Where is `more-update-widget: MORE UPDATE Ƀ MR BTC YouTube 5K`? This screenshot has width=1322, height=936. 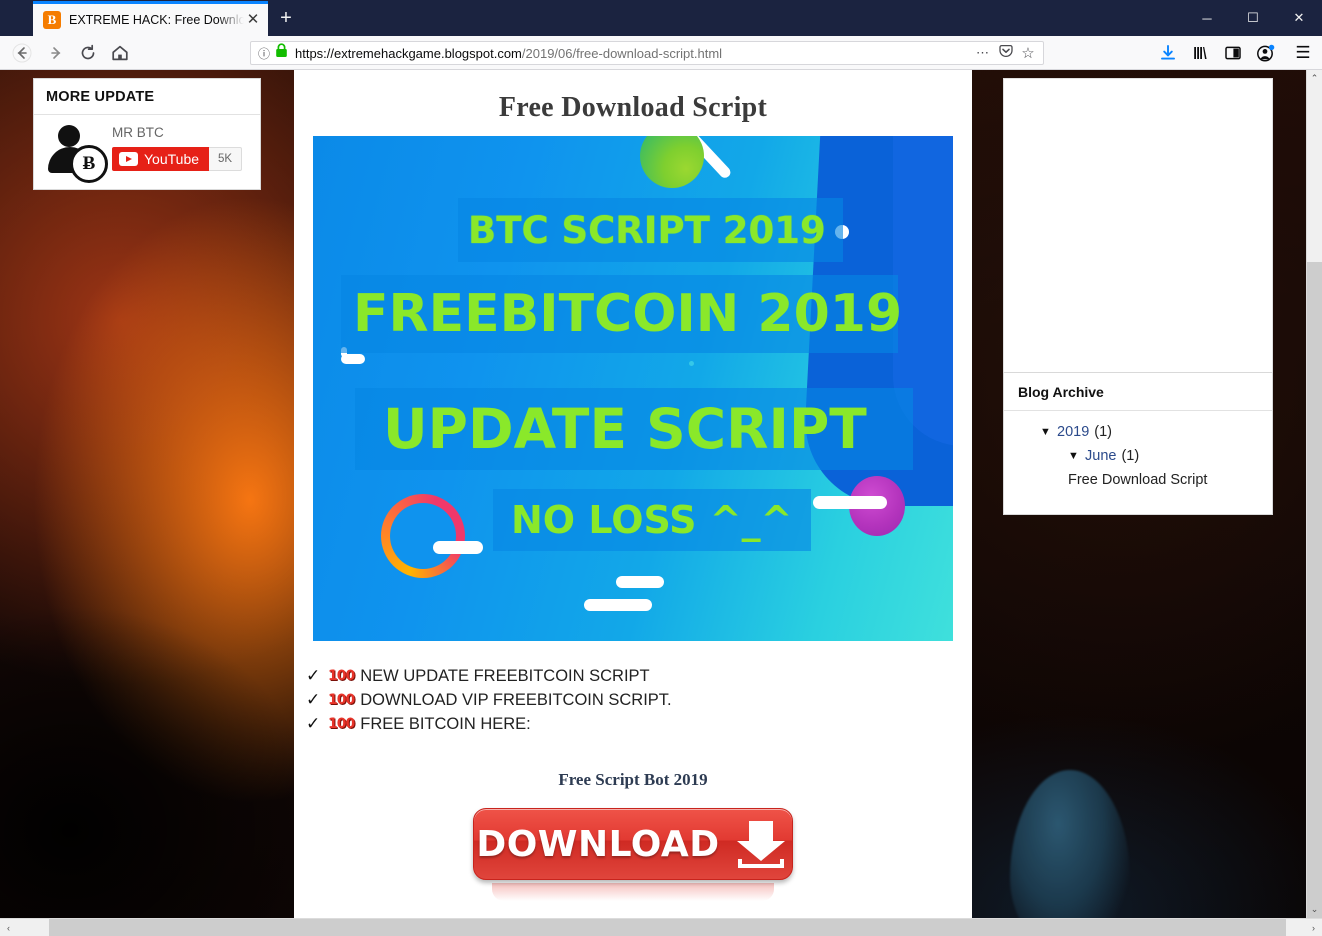 more-update-widget: MORE UPDATE Ƀ MR BTC YouTube 5K is located at coordinates (147, 134).